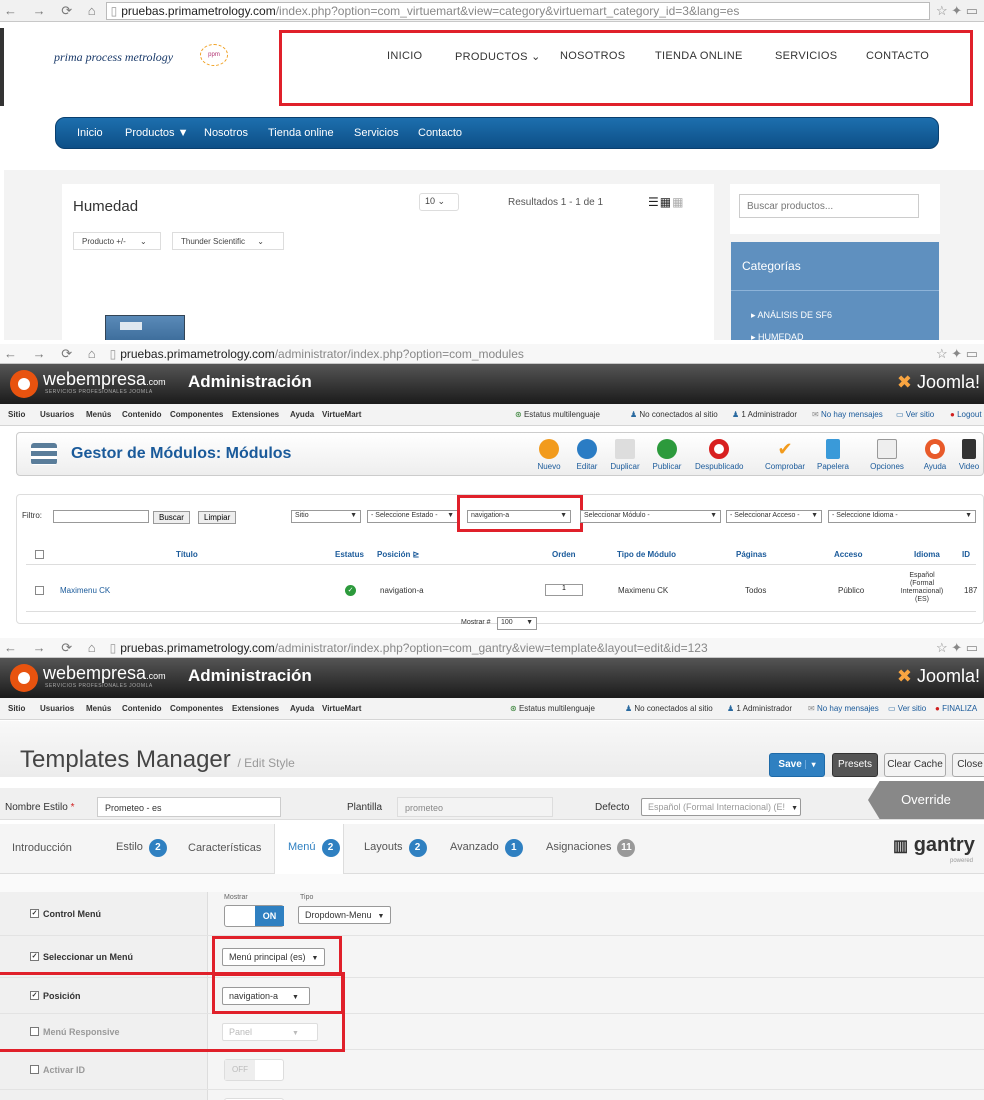 This screenshot has height=1100, width=984. What do you see at coordinates (646, 554) in the screenshot?
I see `col-module-type: Tipo de Módulo` at bounding box center [646, 554].